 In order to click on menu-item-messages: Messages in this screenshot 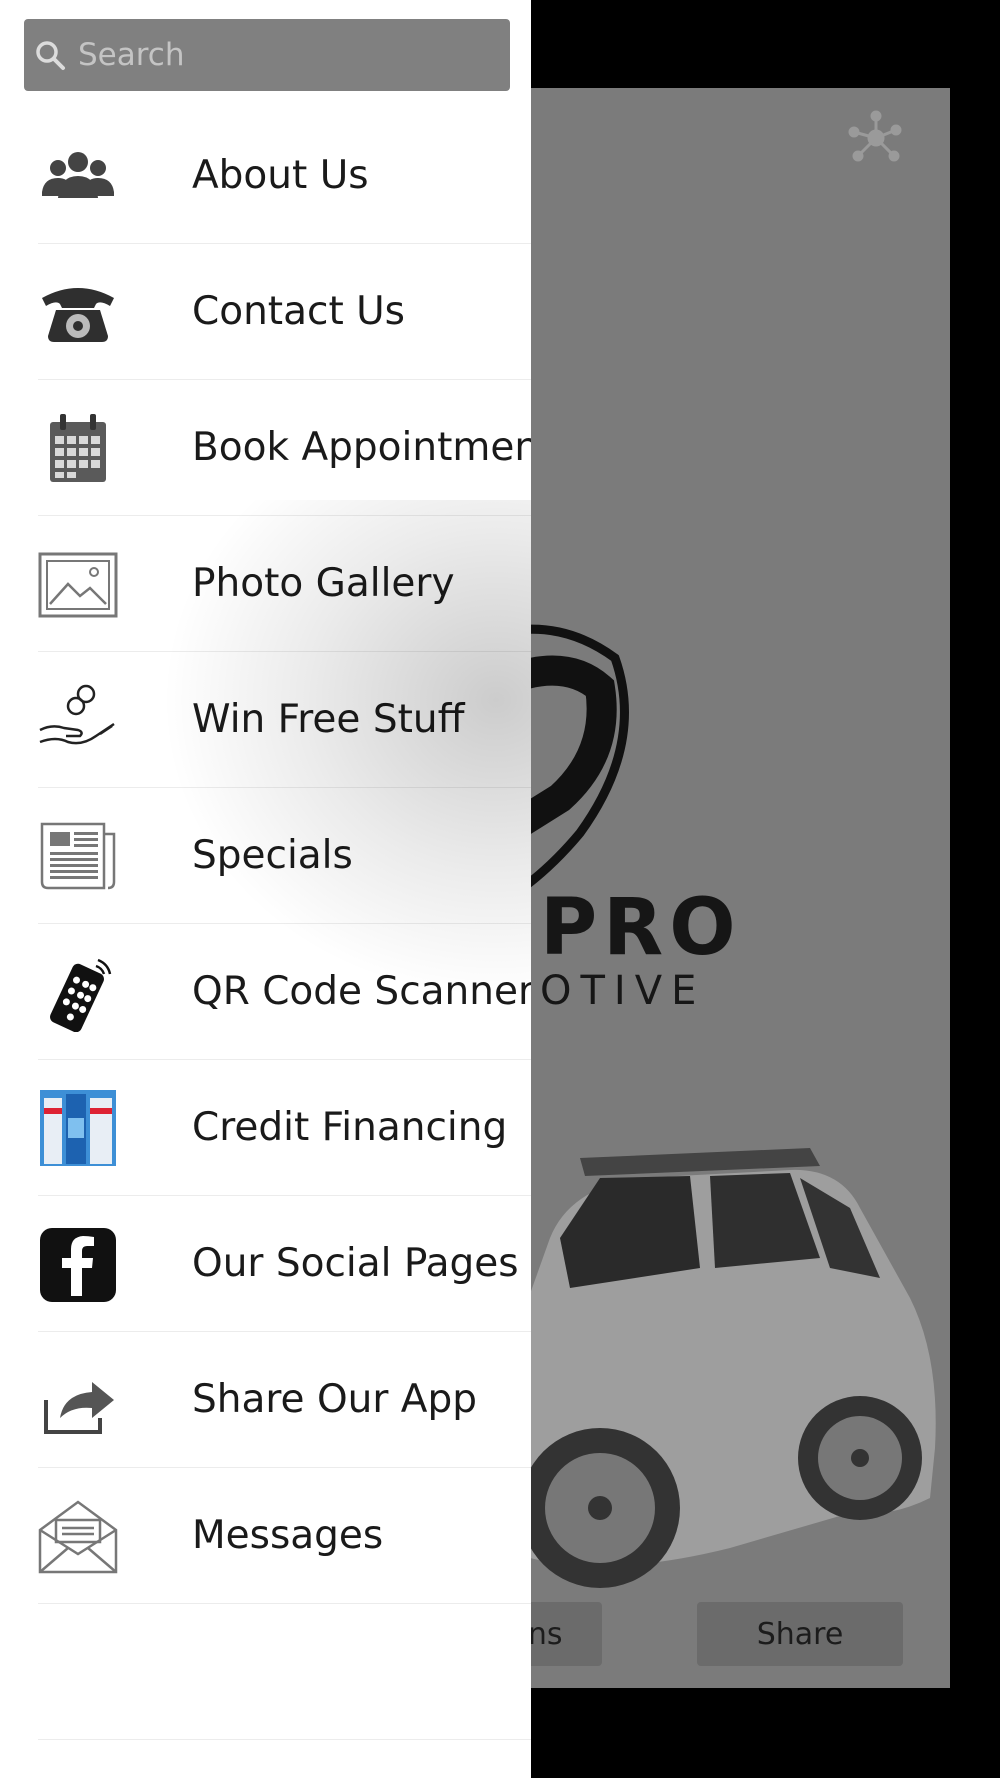, I will do `click(284, 1536)`.